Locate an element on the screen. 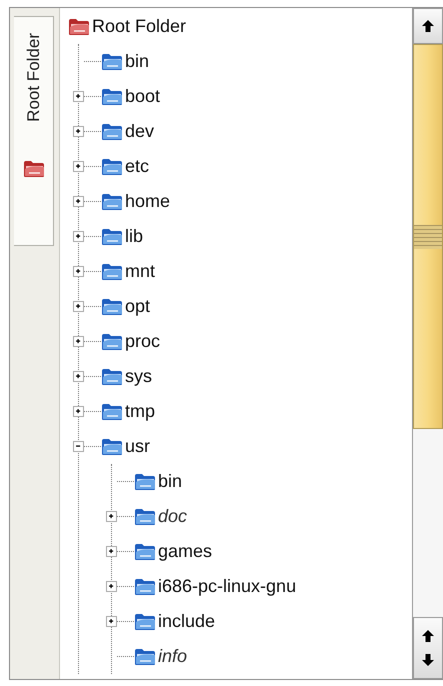  scroll-up-button is located at coordinates (428, 26).